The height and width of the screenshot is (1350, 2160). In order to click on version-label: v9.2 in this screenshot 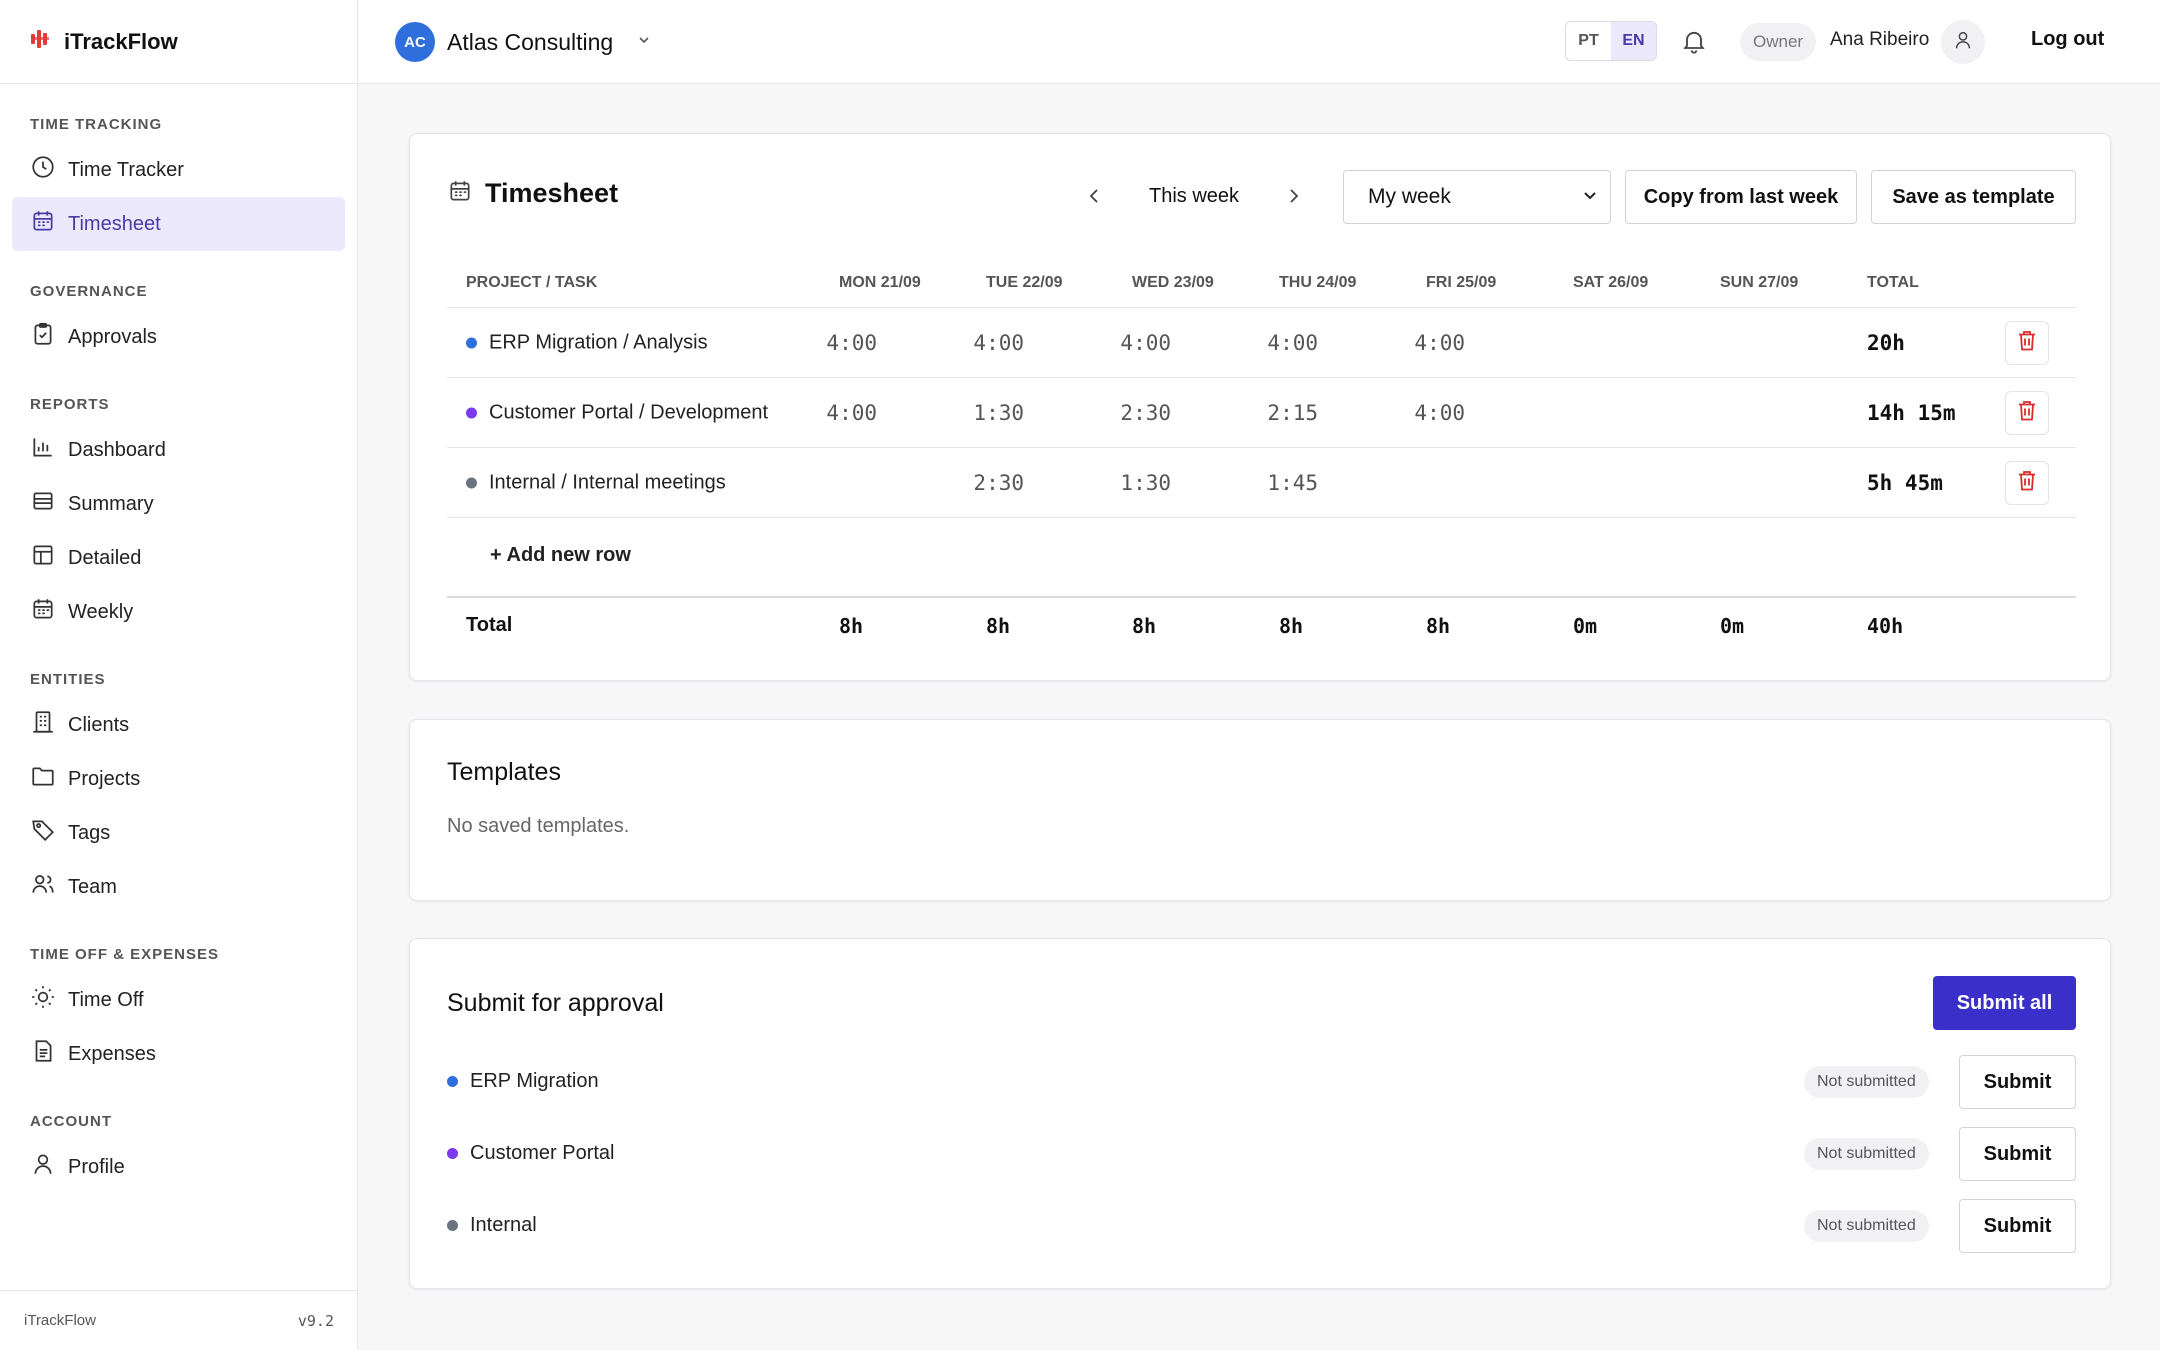, I will do `click(315, 1320)`.